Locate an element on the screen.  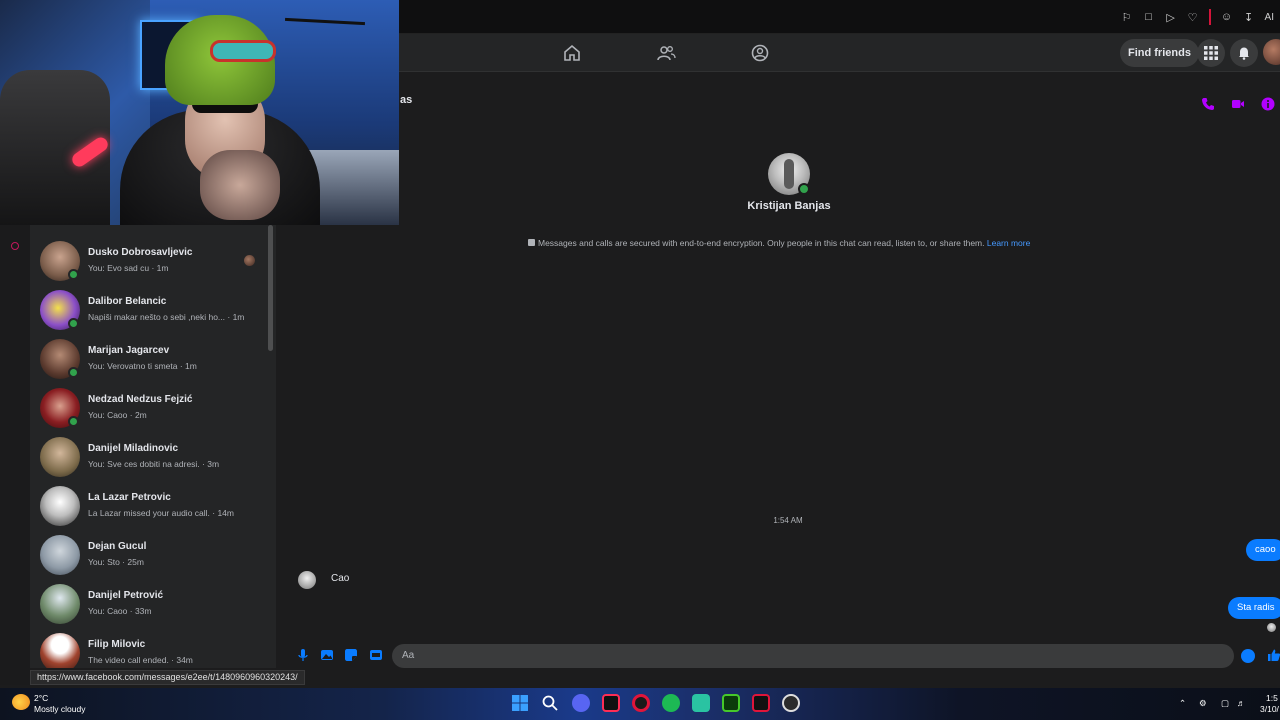
tab-icon: □ is located at coordinates (1149, 17).